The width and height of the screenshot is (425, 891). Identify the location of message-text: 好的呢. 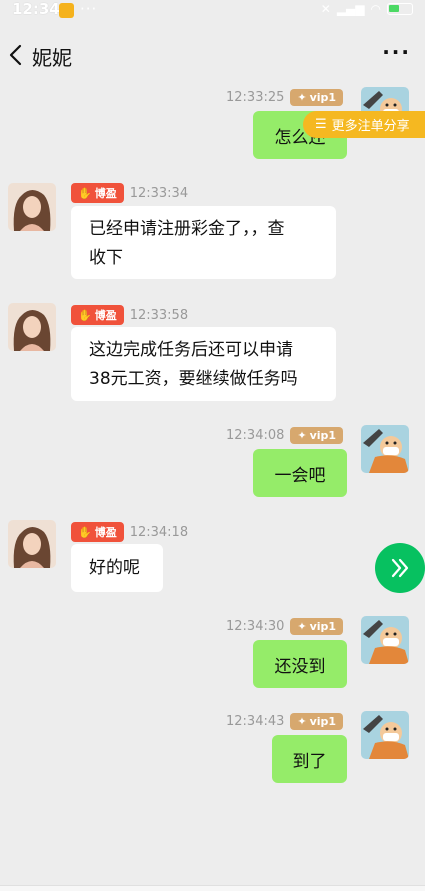
(114, 567).